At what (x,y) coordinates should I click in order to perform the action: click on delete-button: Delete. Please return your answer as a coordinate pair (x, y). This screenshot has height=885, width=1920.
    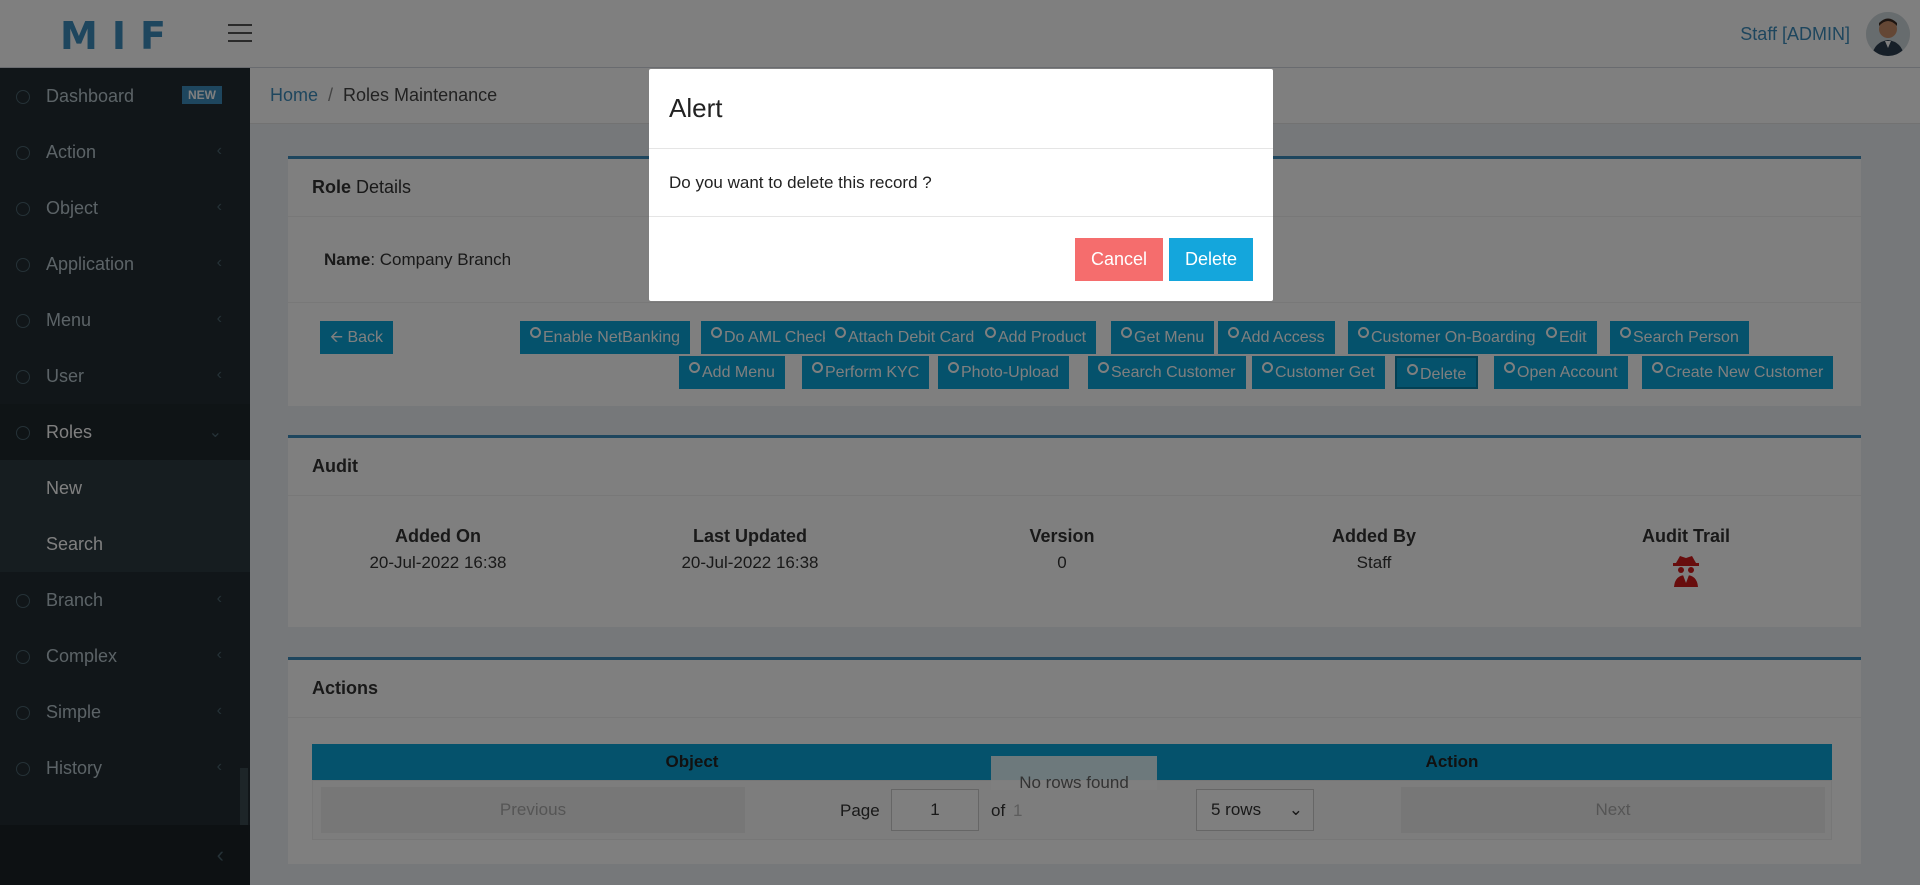
    Looking at the image, I should click on (1211, 259).